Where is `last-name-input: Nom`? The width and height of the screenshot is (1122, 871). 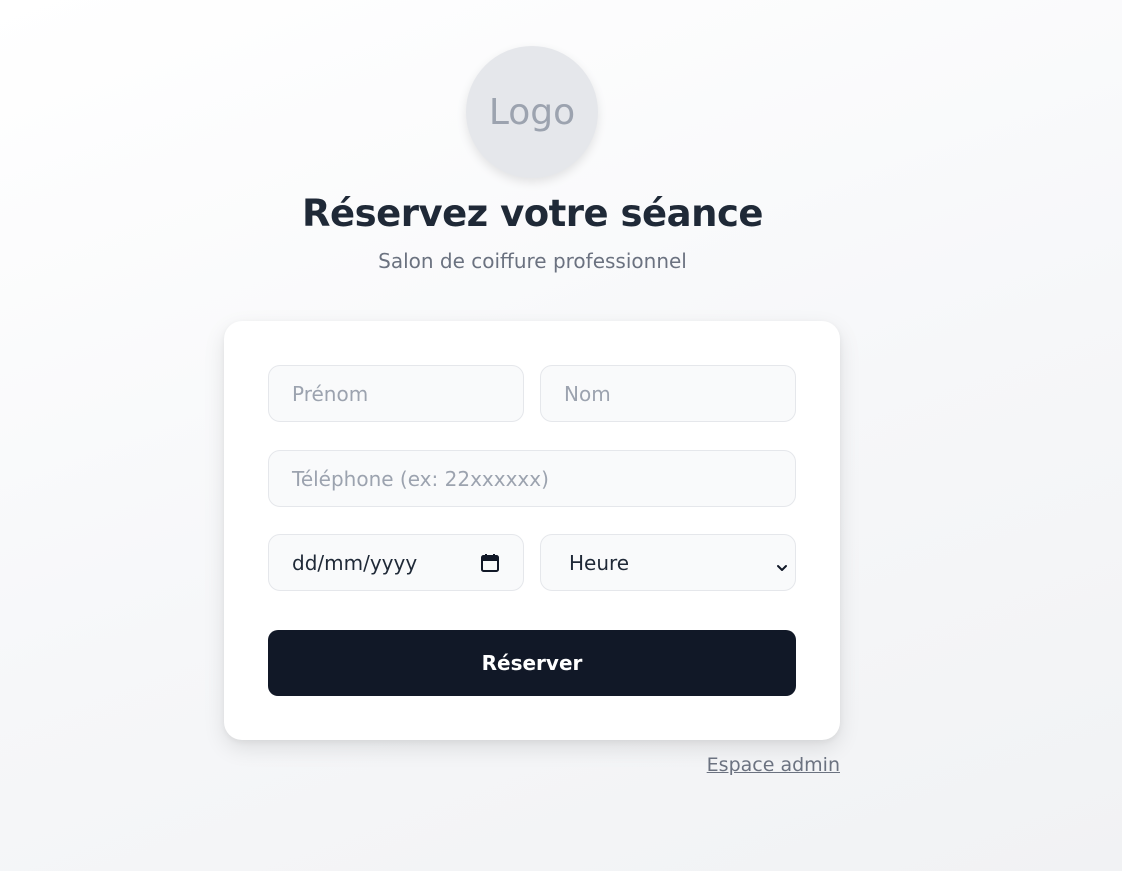 last-name-input: Nom is located at coordinates (668, 393).